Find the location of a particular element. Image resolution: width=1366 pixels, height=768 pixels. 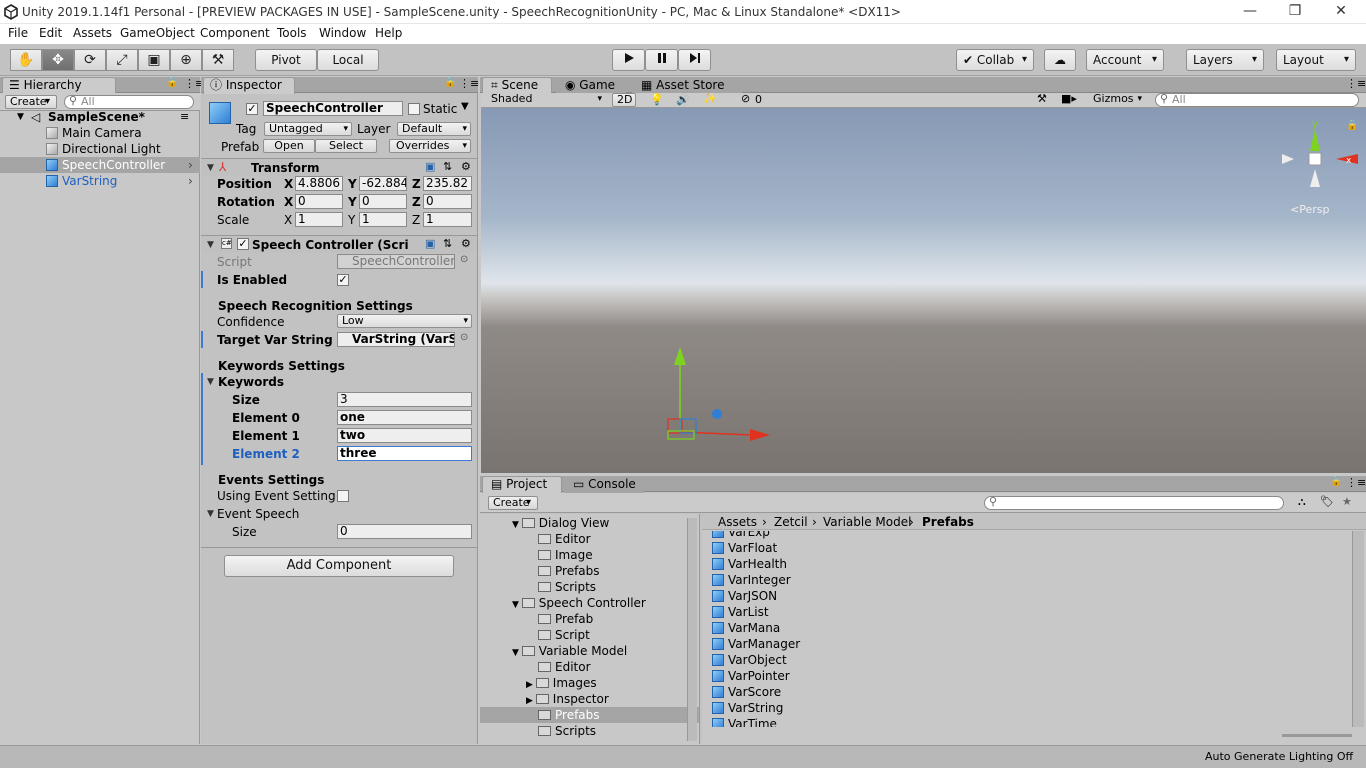

menu-assets: Assets is located at coordinates (92, 33).